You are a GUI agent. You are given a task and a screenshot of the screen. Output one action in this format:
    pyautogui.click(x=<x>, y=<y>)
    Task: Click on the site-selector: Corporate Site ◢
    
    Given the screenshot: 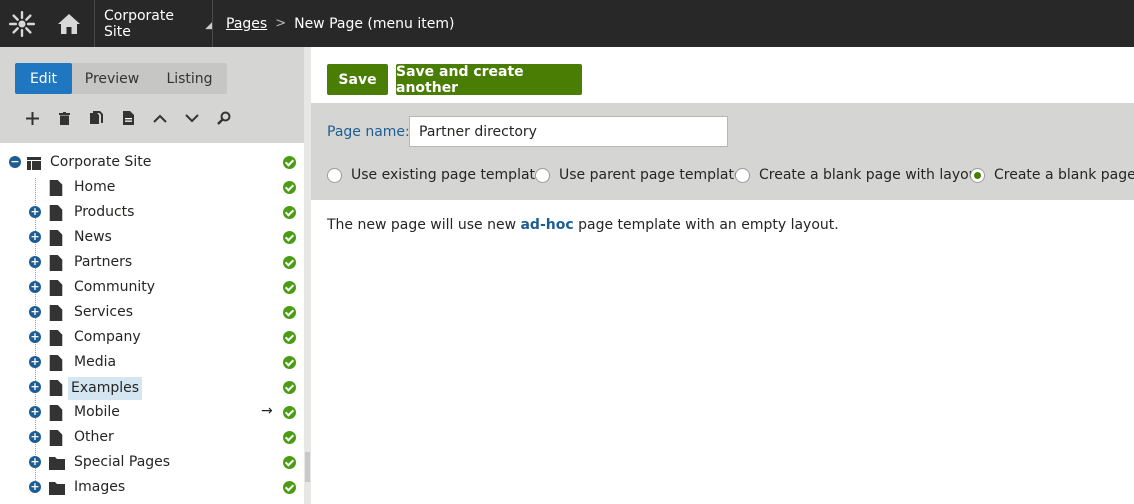 What is the action you would take?
    pyautogui.click(x=154, y=23)
    